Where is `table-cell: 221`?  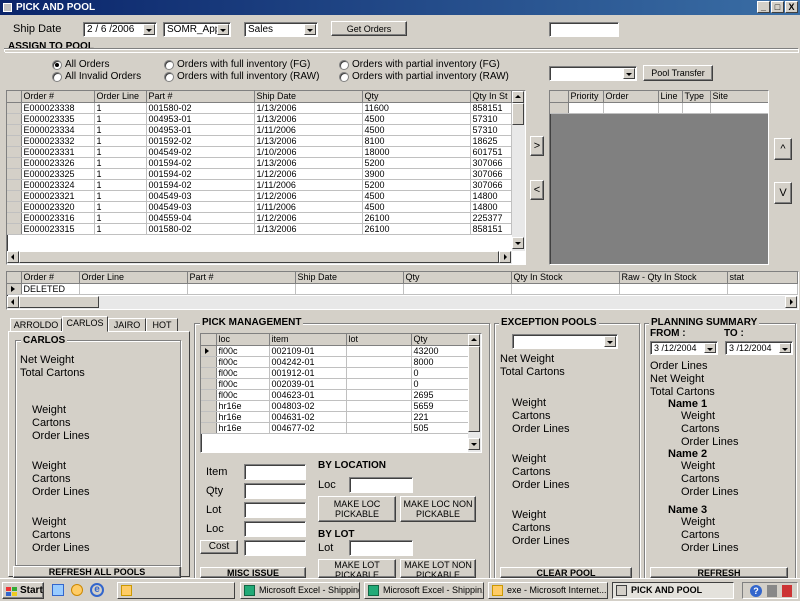
table-cell: 221 is located at coordinates (440, 417).